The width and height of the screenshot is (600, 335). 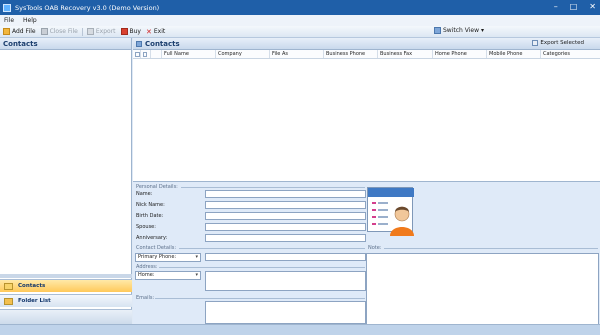 I want to click on emails-heading: Emails:, so click(x=145, y=298).